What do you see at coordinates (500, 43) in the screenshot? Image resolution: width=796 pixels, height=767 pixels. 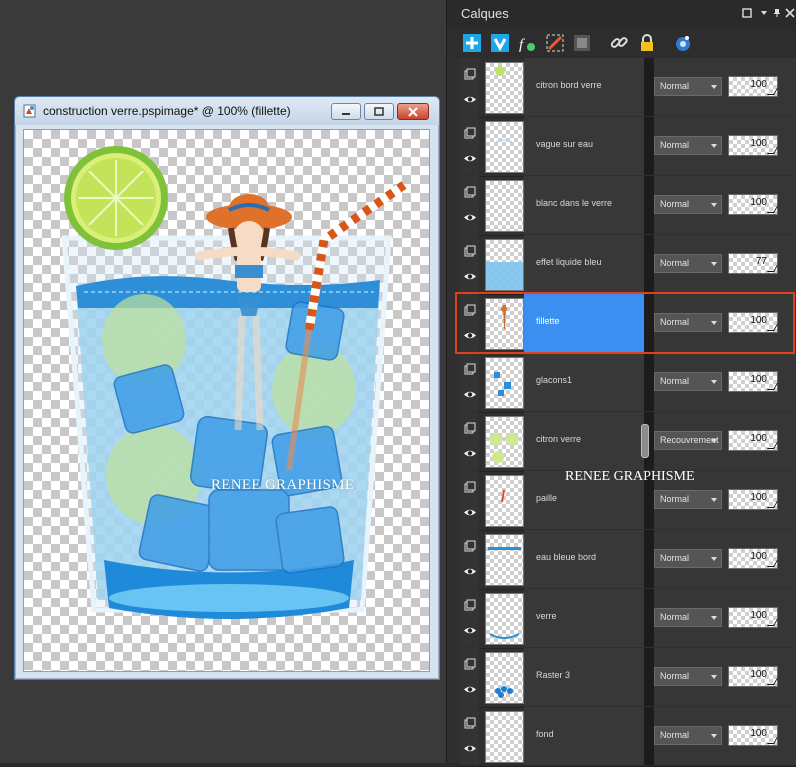 I see `new-vector-layer-icon` at bounding box center [500, 43].